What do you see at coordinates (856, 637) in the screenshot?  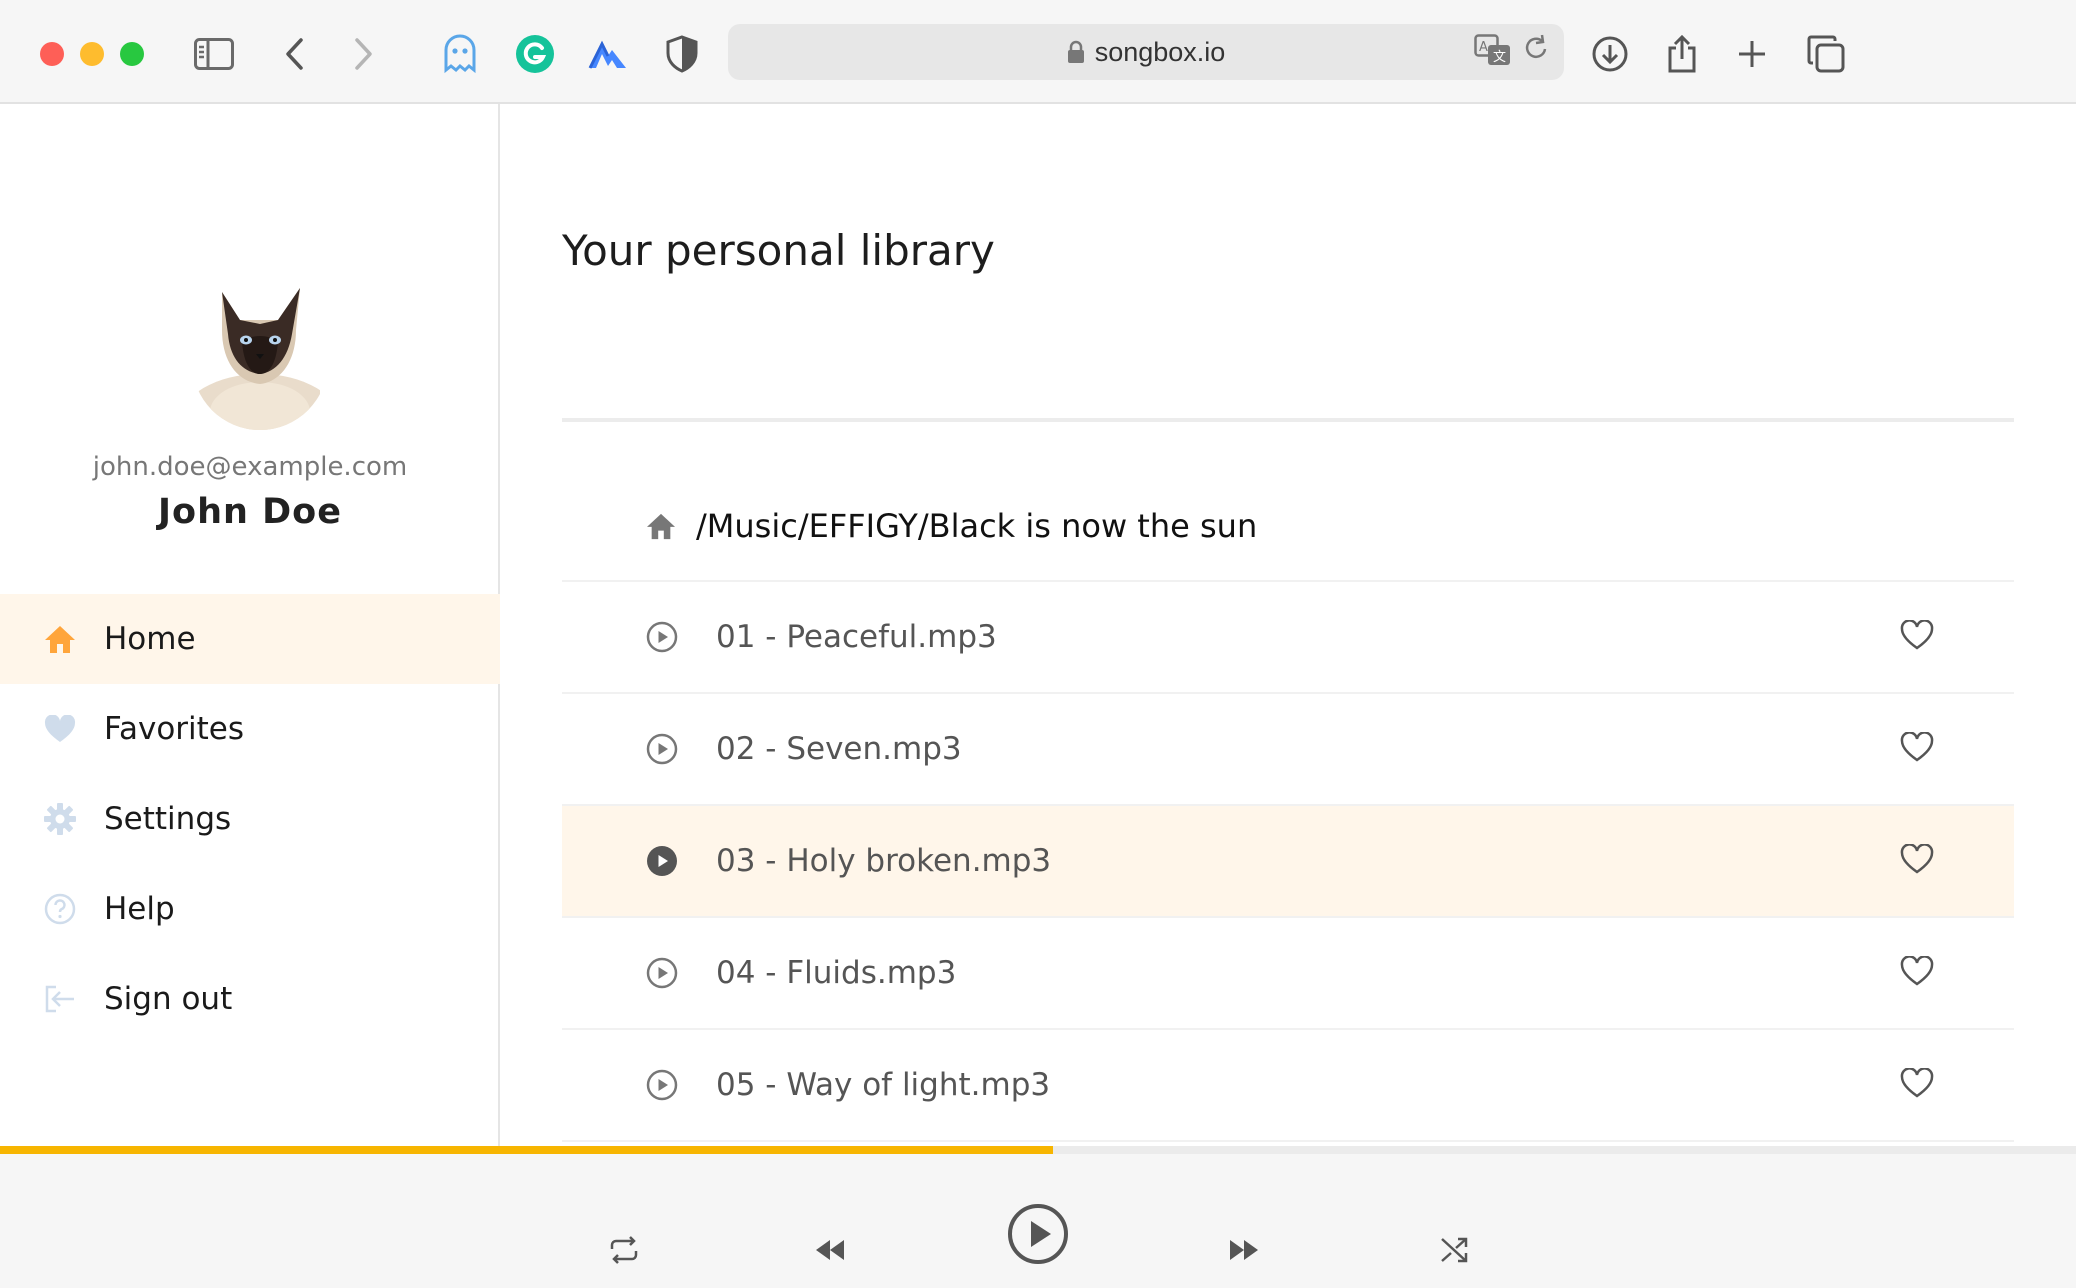 I see `track-name: 01 - Peaceful.mp3` at bounding box center [856, 637].